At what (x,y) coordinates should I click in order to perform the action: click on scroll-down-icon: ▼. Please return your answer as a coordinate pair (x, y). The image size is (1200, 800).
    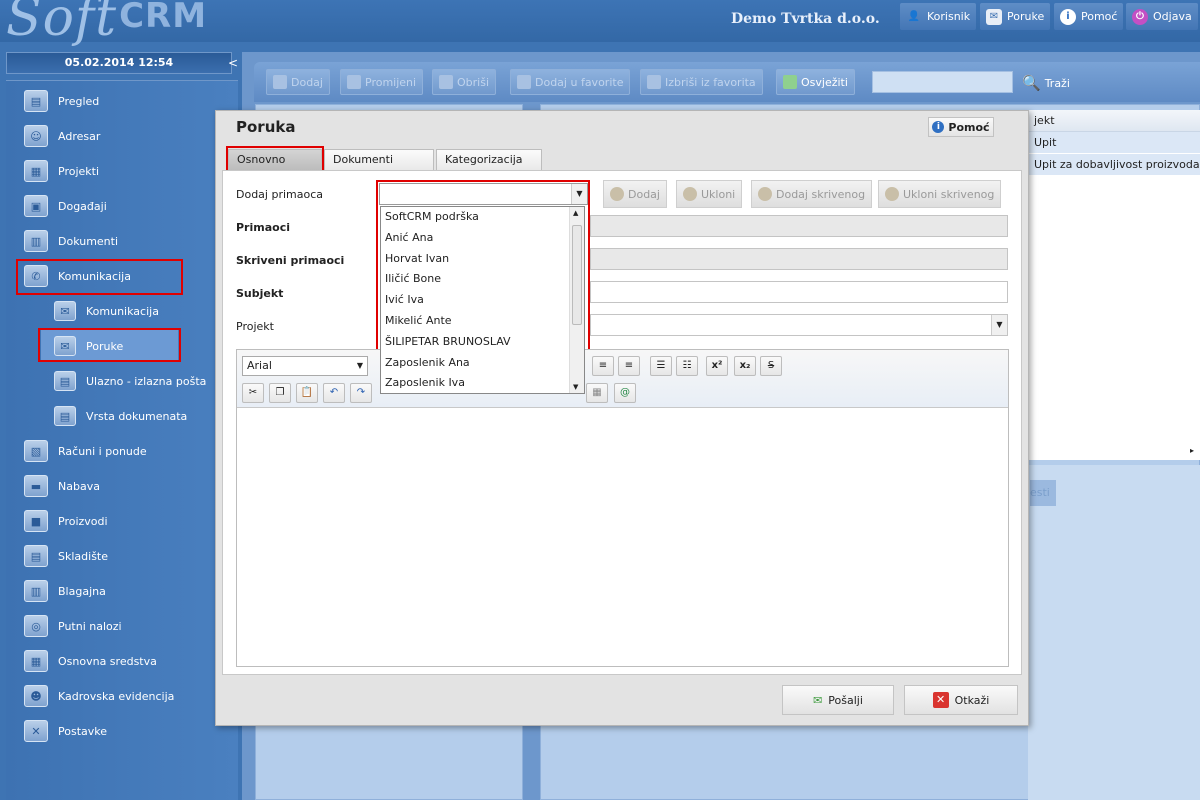
    Looking at the image, I should click on (575, 387).